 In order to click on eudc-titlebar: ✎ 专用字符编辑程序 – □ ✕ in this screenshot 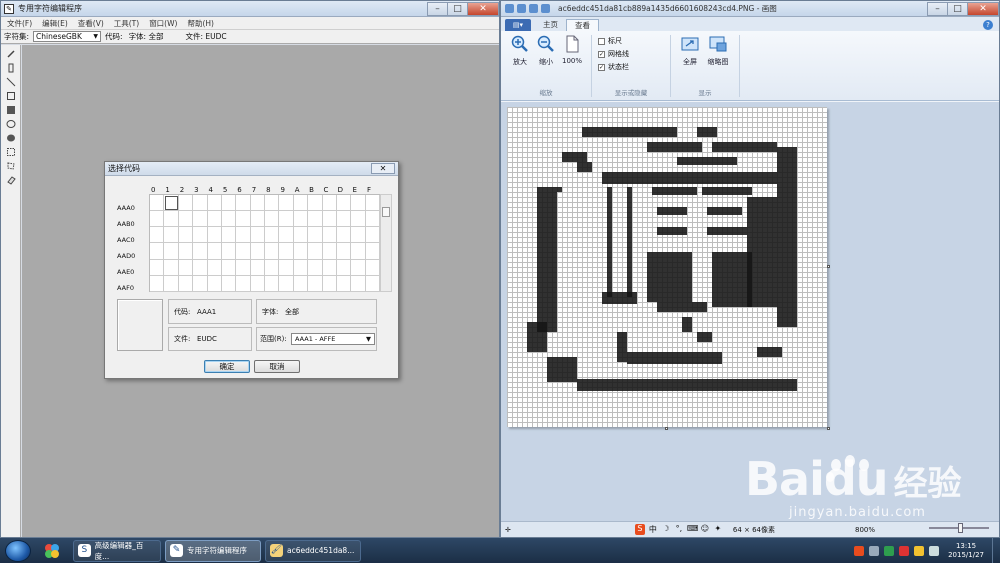, I will do `click(250, 9)`.